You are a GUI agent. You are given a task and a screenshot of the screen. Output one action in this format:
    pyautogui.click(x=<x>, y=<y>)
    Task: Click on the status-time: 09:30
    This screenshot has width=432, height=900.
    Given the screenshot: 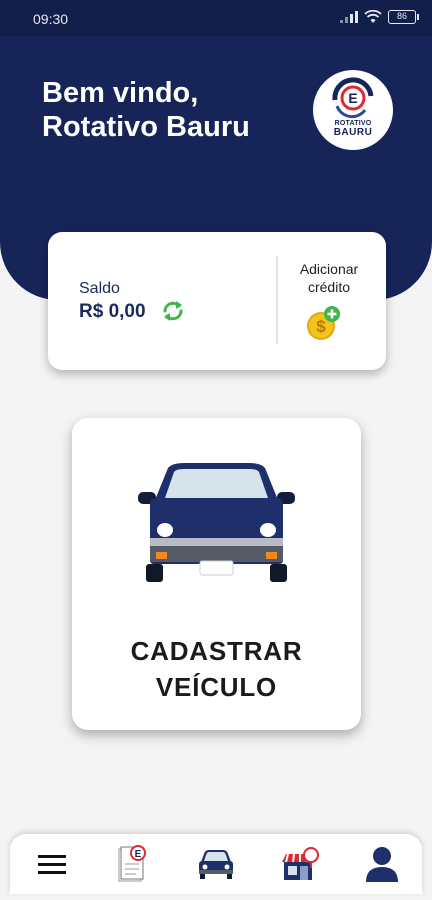 What is the action you would take?
    pyautogui.click(x=51, y=19)
    